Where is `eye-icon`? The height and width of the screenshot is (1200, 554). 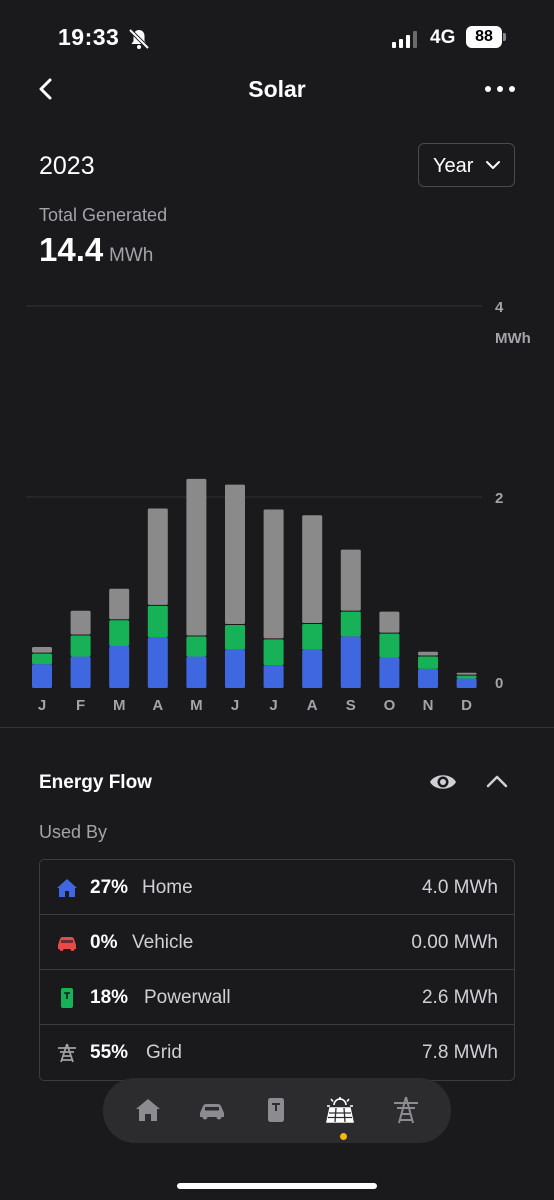 eye-icon is located at coordinates (443, 782).